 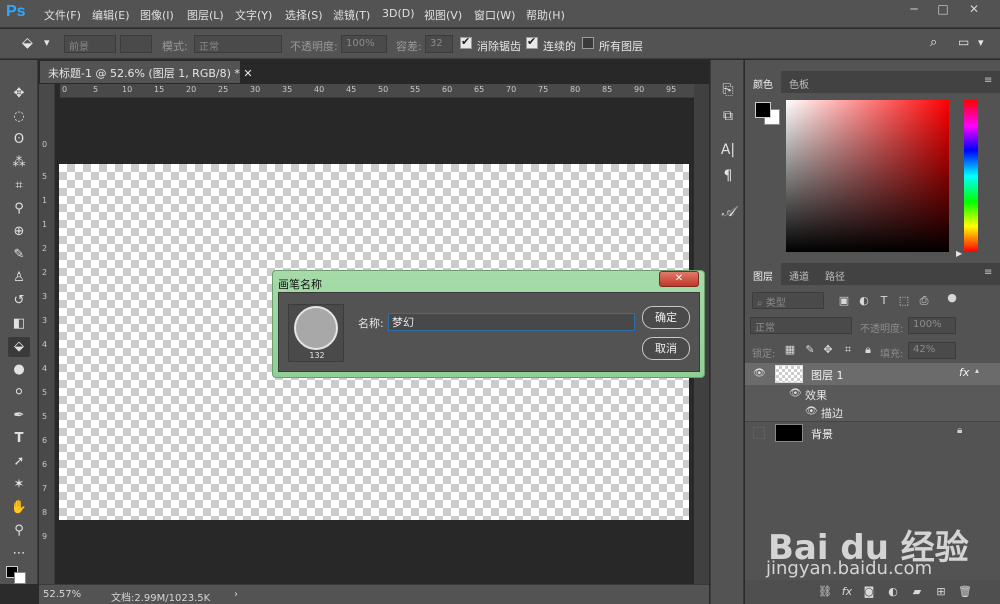 What do you see at coordinates (933, 42) in the screenshot?
I see `search-icon: ⌕` at bounding box center [933, 42].